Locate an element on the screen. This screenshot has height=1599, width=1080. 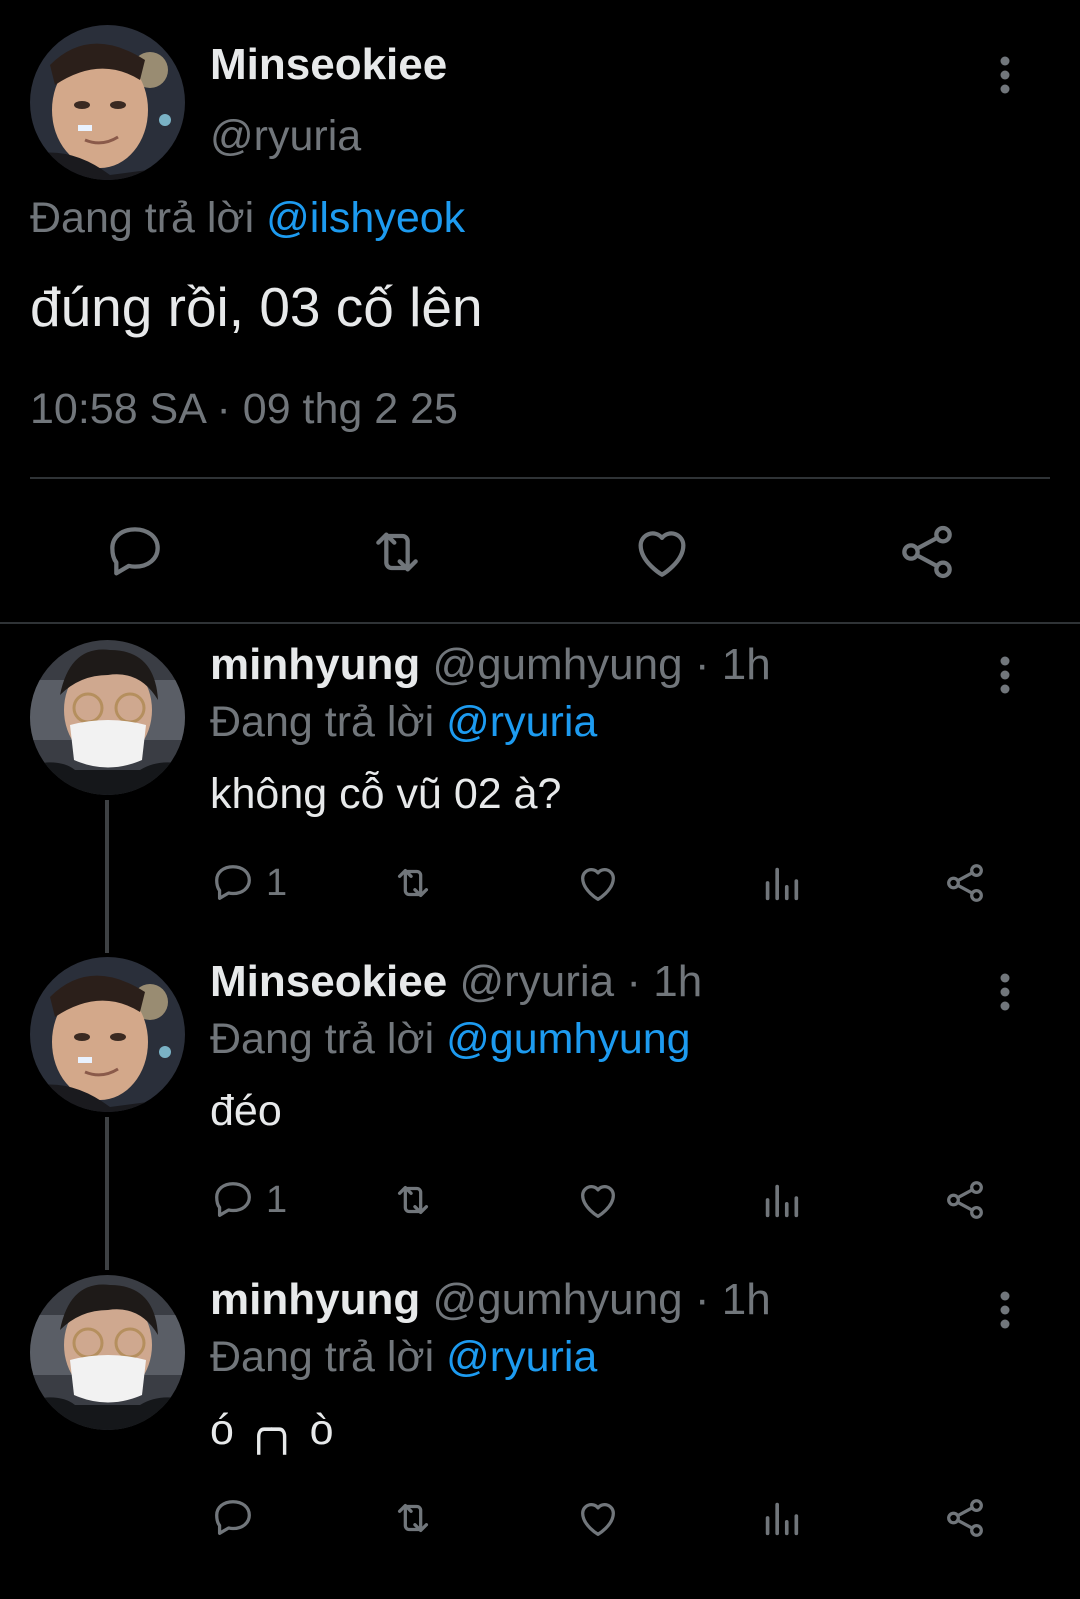
reply-text: ó ╭╮ ò is located at coordinates (272, 1430).